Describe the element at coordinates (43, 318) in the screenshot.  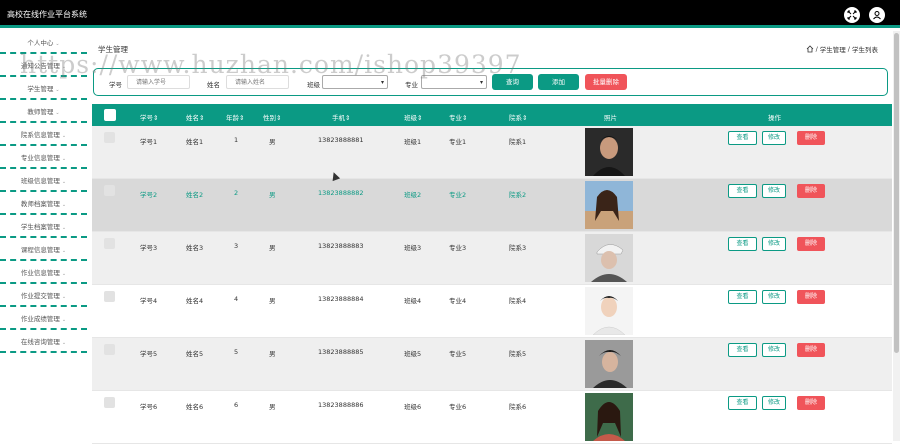
I see `sidebar-item-grades: 作业成绩管理 ⌄` at that location.